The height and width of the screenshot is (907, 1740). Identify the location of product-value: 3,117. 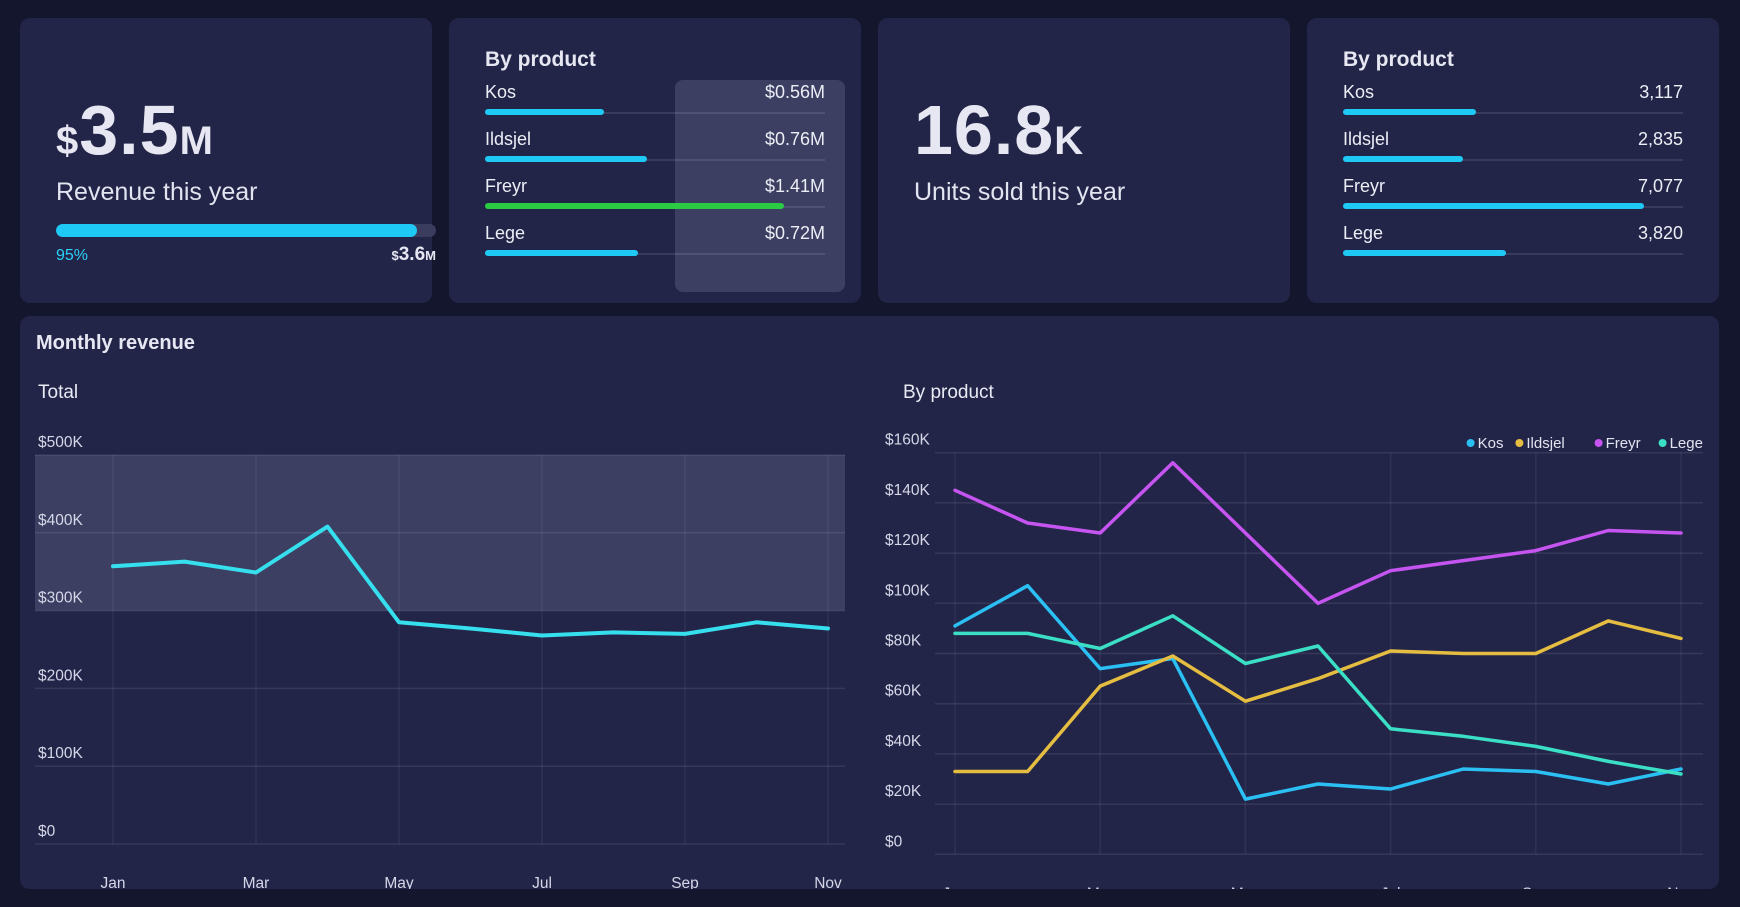
(1661, 92).